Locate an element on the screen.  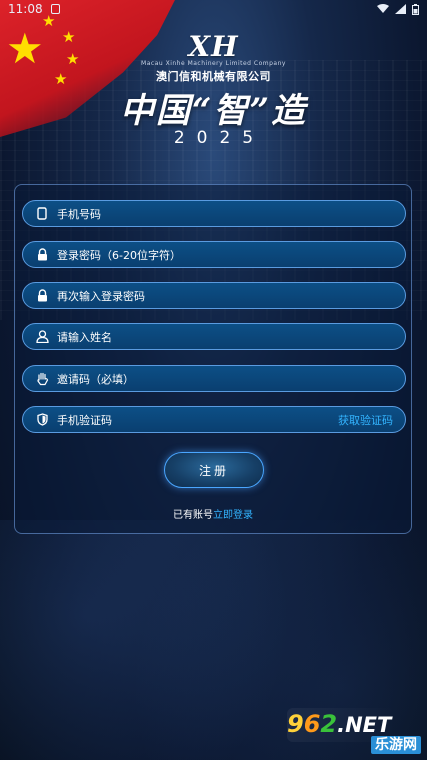
phone-placeholder: 手机号码 is located at coordinates (79, 214).